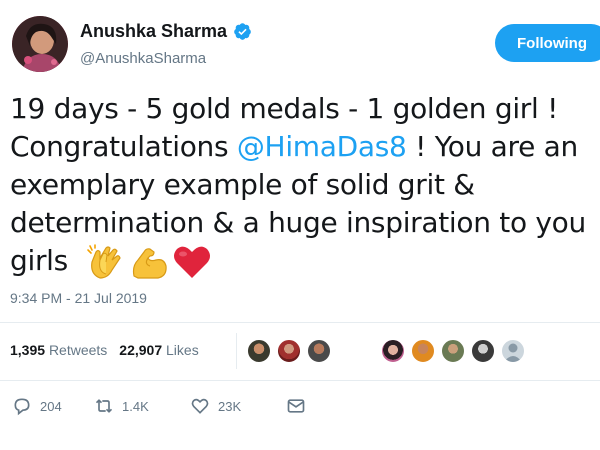  What do you see at coordinates (123, 146) in the screenshot?
I see `tweet-line-2-prefix: Congratulations` at bounding box center [123, 146].